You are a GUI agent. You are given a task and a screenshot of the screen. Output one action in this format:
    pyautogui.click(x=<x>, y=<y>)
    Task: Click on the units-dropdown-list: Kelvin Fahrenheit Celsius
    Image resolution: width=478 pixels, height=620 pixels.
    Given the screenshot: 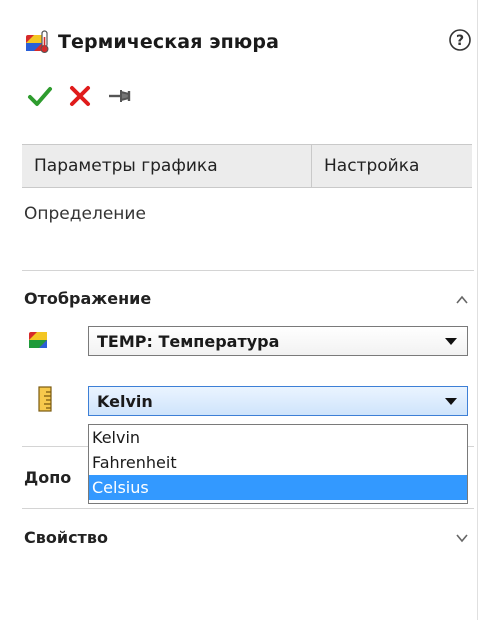 What is the action you would take?
    pyautogui.click(x=278, y=464)
    